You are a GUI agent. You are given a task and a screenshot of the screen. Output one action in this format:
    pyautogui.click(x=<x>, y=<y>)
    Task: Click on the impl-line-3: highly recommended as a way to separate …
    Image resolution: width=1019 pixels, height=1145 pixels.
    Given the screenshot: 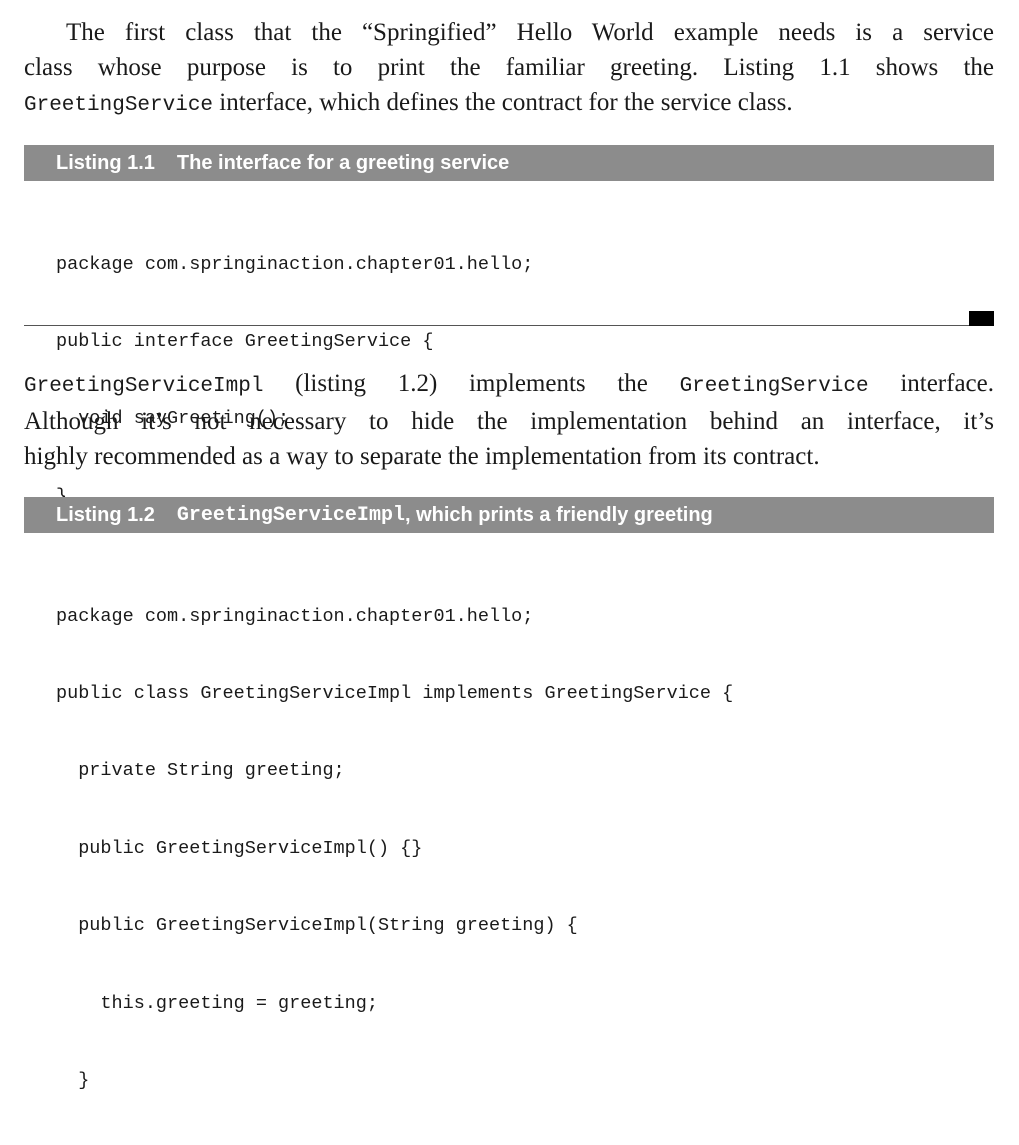 What is the action you would take?
    pyautogui.click(x=422, y=456)
    